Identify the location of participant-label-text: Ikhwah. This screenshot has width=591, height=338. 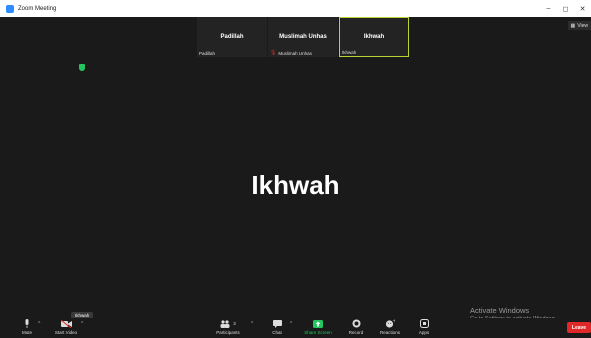
(349, 52).